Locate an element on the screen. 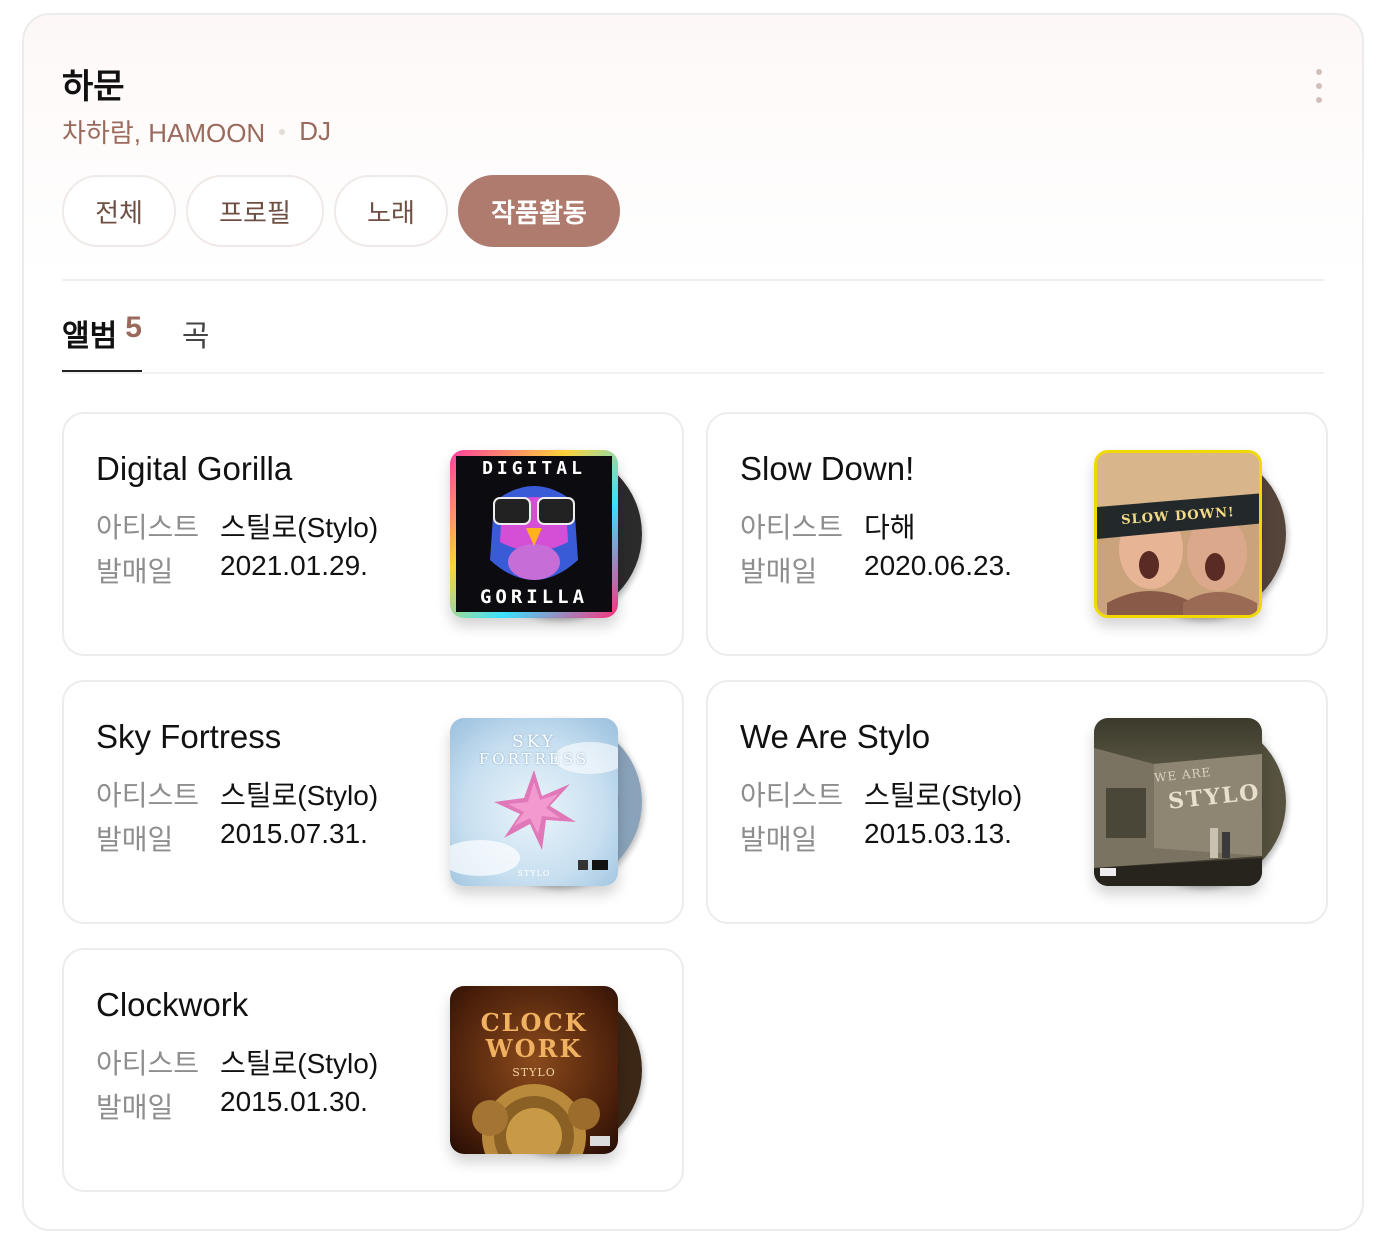  album-art: CLOCK WORK STYLO is located at coordinates (534, 1070).